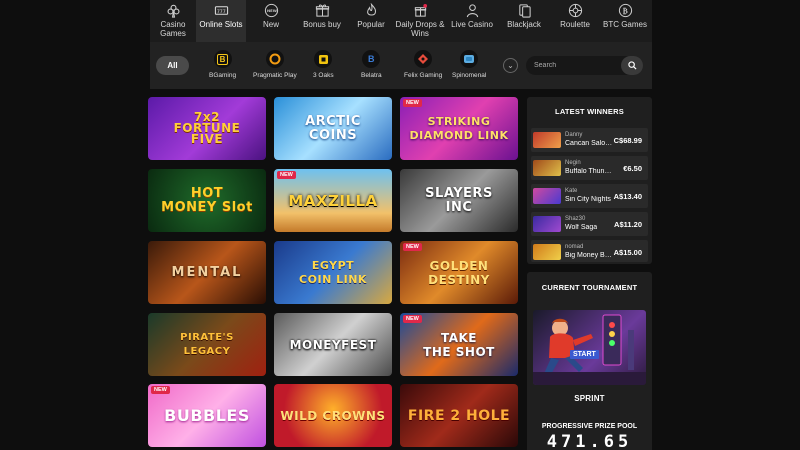  Describe the element at coordinates (173, 10) in the screenshot. I see `club-icon` at that location.